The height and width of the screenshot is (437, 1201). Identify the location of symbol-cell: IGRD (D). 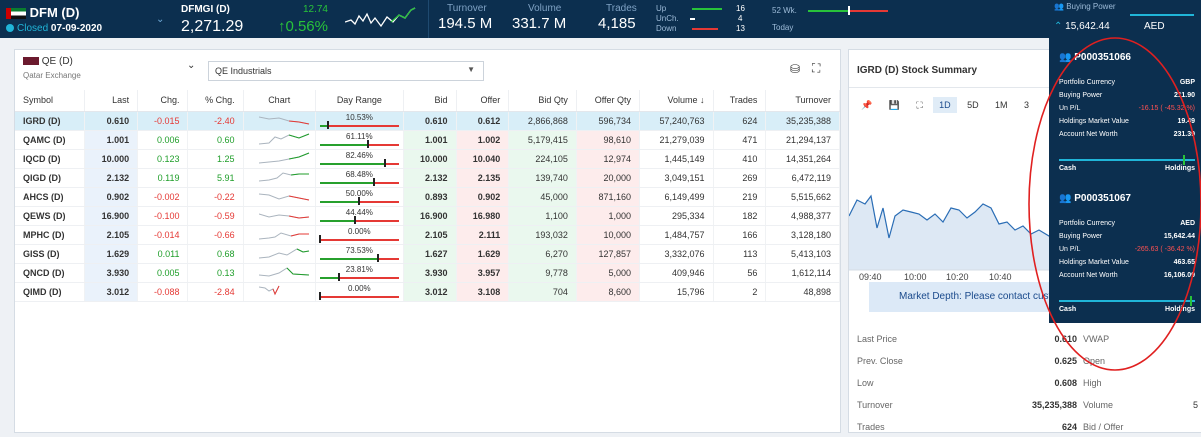
(50, 121).